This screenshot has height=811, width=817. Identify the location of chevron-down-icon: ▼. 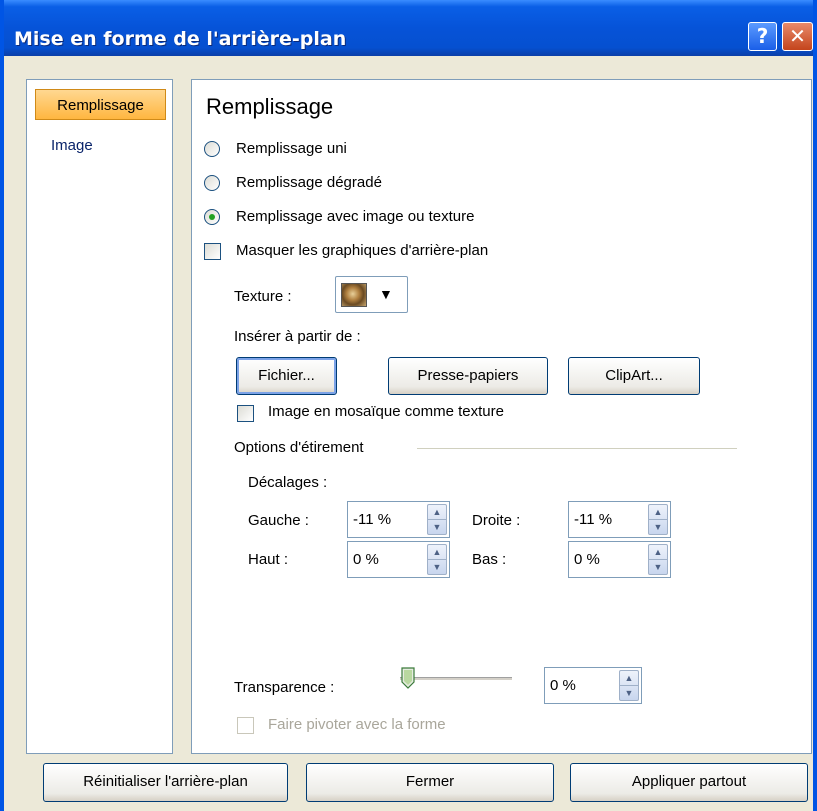
(386, 294).